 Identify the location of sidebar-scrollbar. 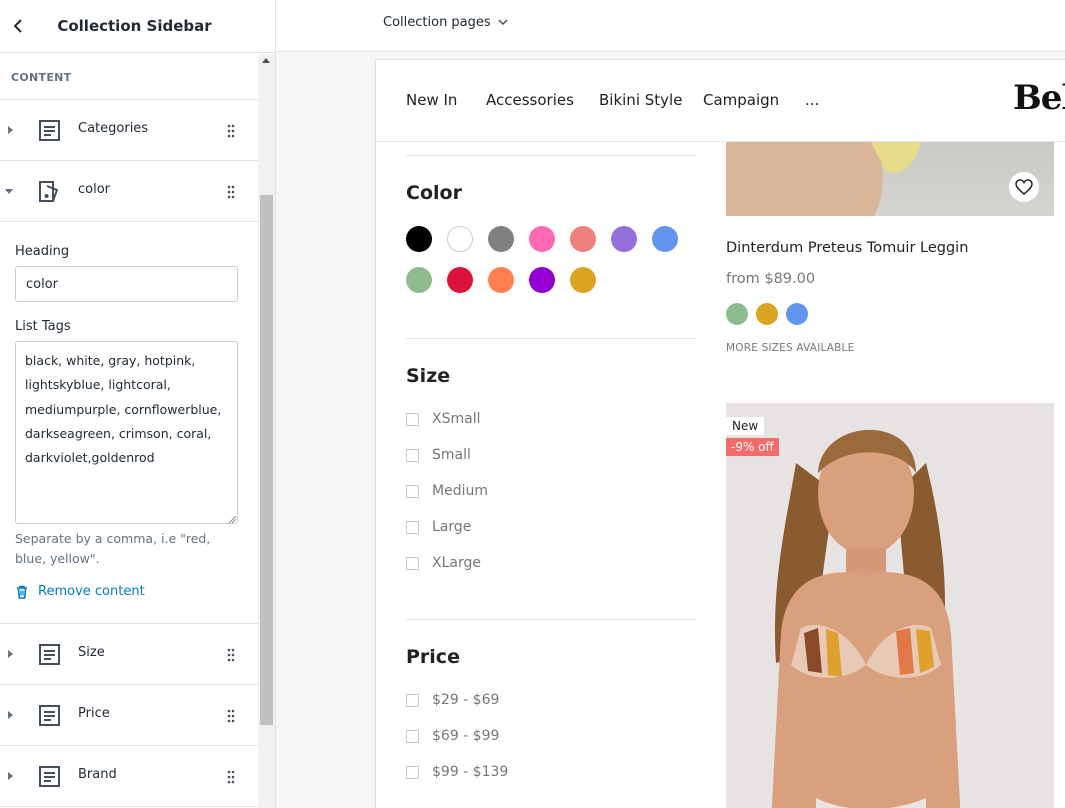
(266, 431).